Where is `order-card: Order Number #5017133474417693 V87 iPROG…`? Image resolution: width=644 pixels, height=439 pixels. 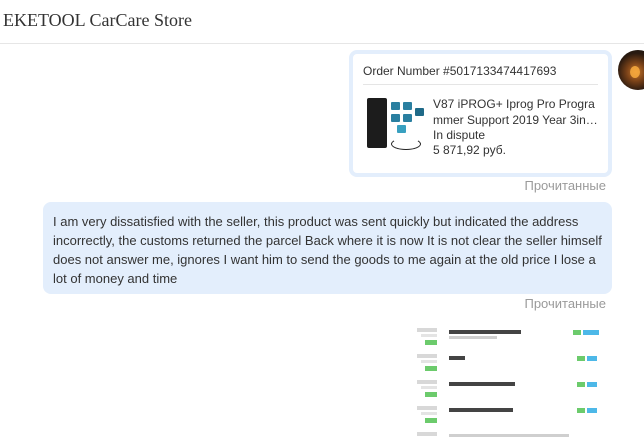
order-card: Order Number #5017133474417693 V87 iPROG… is located at coordinates (480, 113).